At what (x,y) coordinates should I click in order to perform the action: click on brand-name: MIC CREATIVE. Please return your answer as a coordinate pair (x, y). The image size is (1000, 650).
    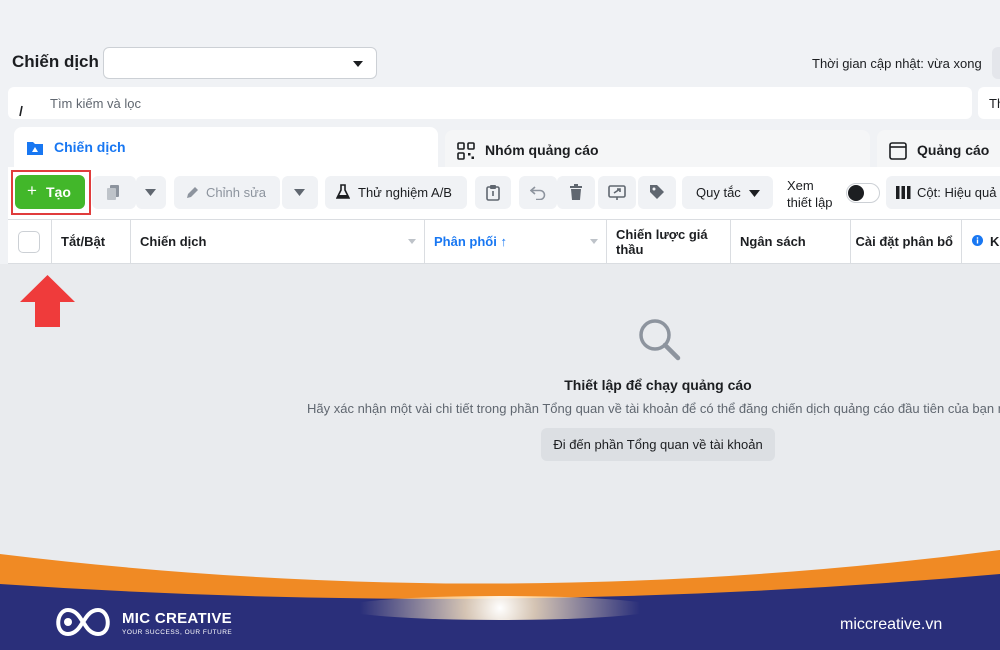
    Looking at the image, I should click on (177, 618).